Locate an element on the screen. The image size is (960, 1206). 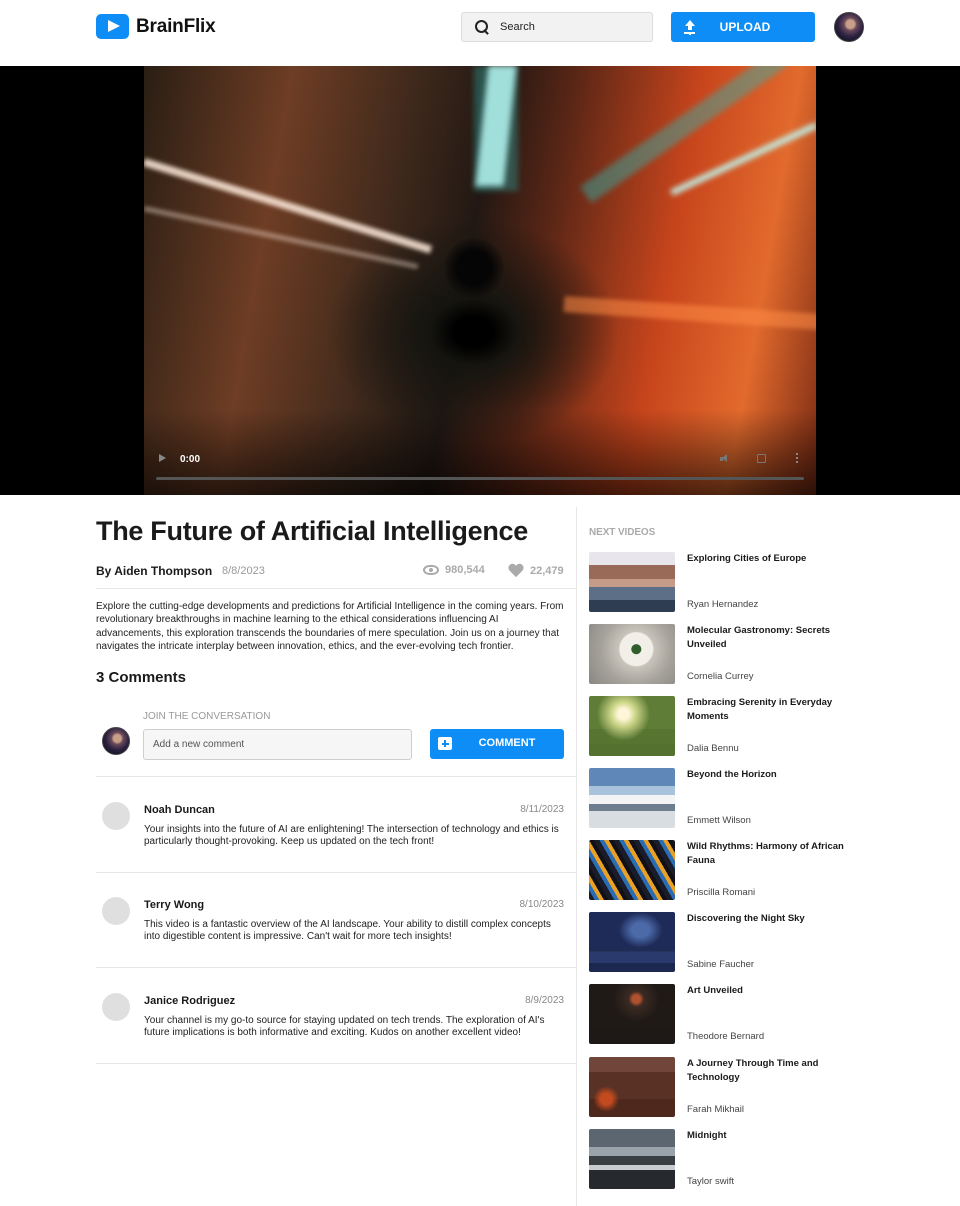
next-video-title: Beyond the Horizon is located at coordinates (732, 774).